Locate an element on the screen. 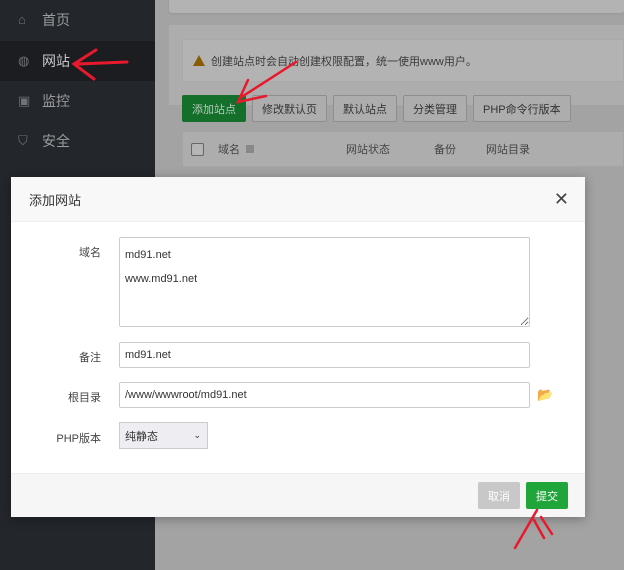  root-dir-label: 根目录 is located at coordinates (84, 398).